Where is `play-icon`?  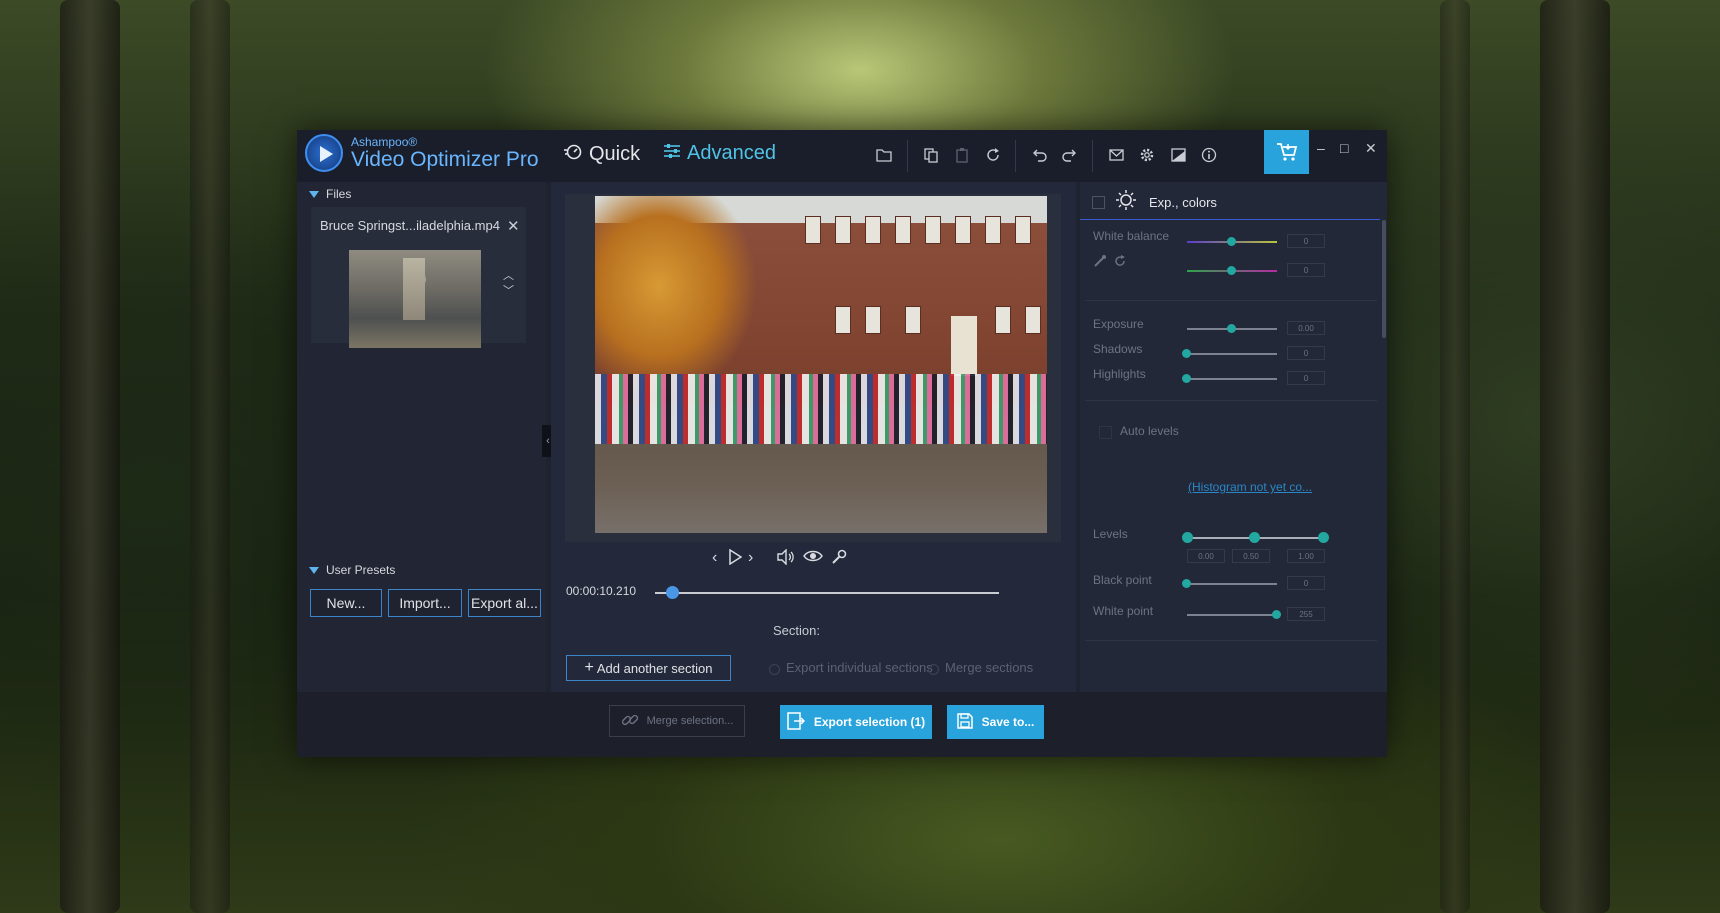 play-icon is located at coordinates (735, 559).